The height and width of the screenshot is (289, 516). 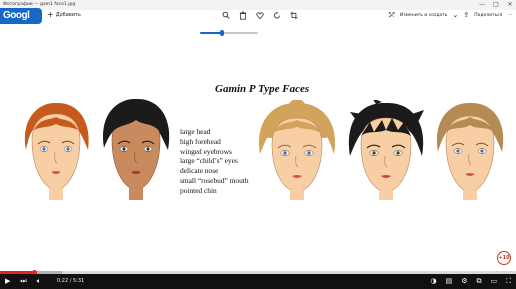 What do you see at coordinates (39, 281) in the screenshot?
I see `volume-icon: 🔈︎` at bounding box center [39, 281].